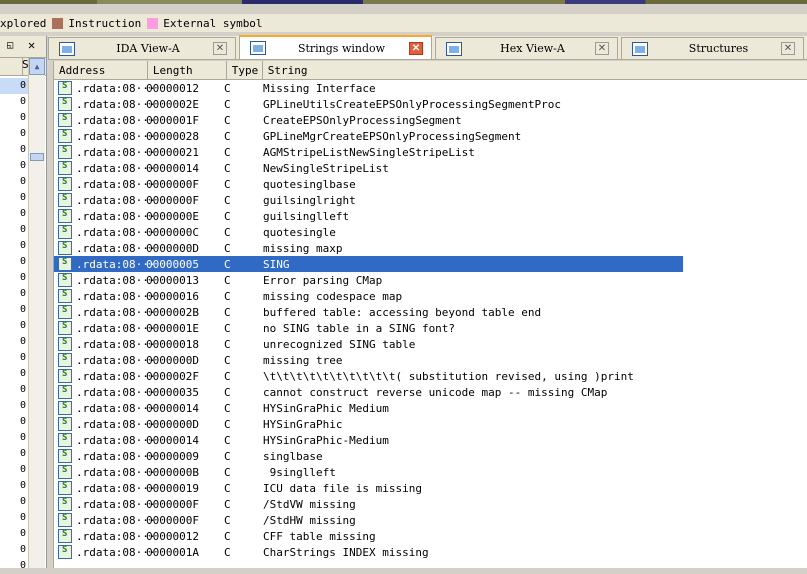 The height and width of the screenshot is (574, 807). What do you see at coordinates (105, 23) in the screenshot?
I see `legend-item-instruction: Instruction` at bounding box center [105, 23].